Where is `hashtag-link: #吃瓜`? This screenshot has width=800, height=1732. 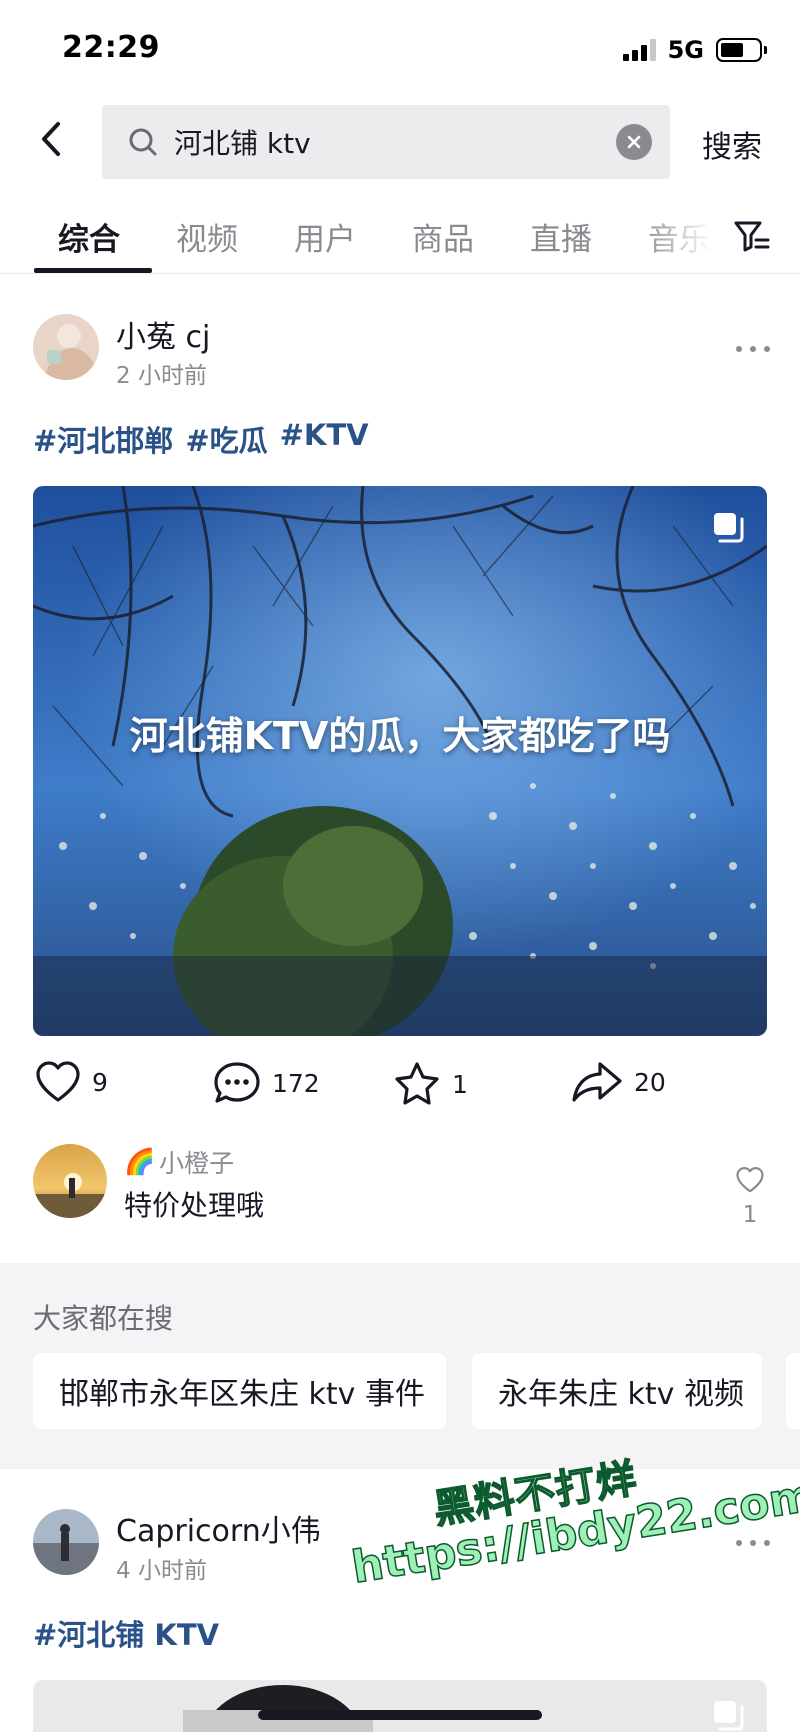
hashtag-link: #吃瓜 is located at coordinates (226, 439).